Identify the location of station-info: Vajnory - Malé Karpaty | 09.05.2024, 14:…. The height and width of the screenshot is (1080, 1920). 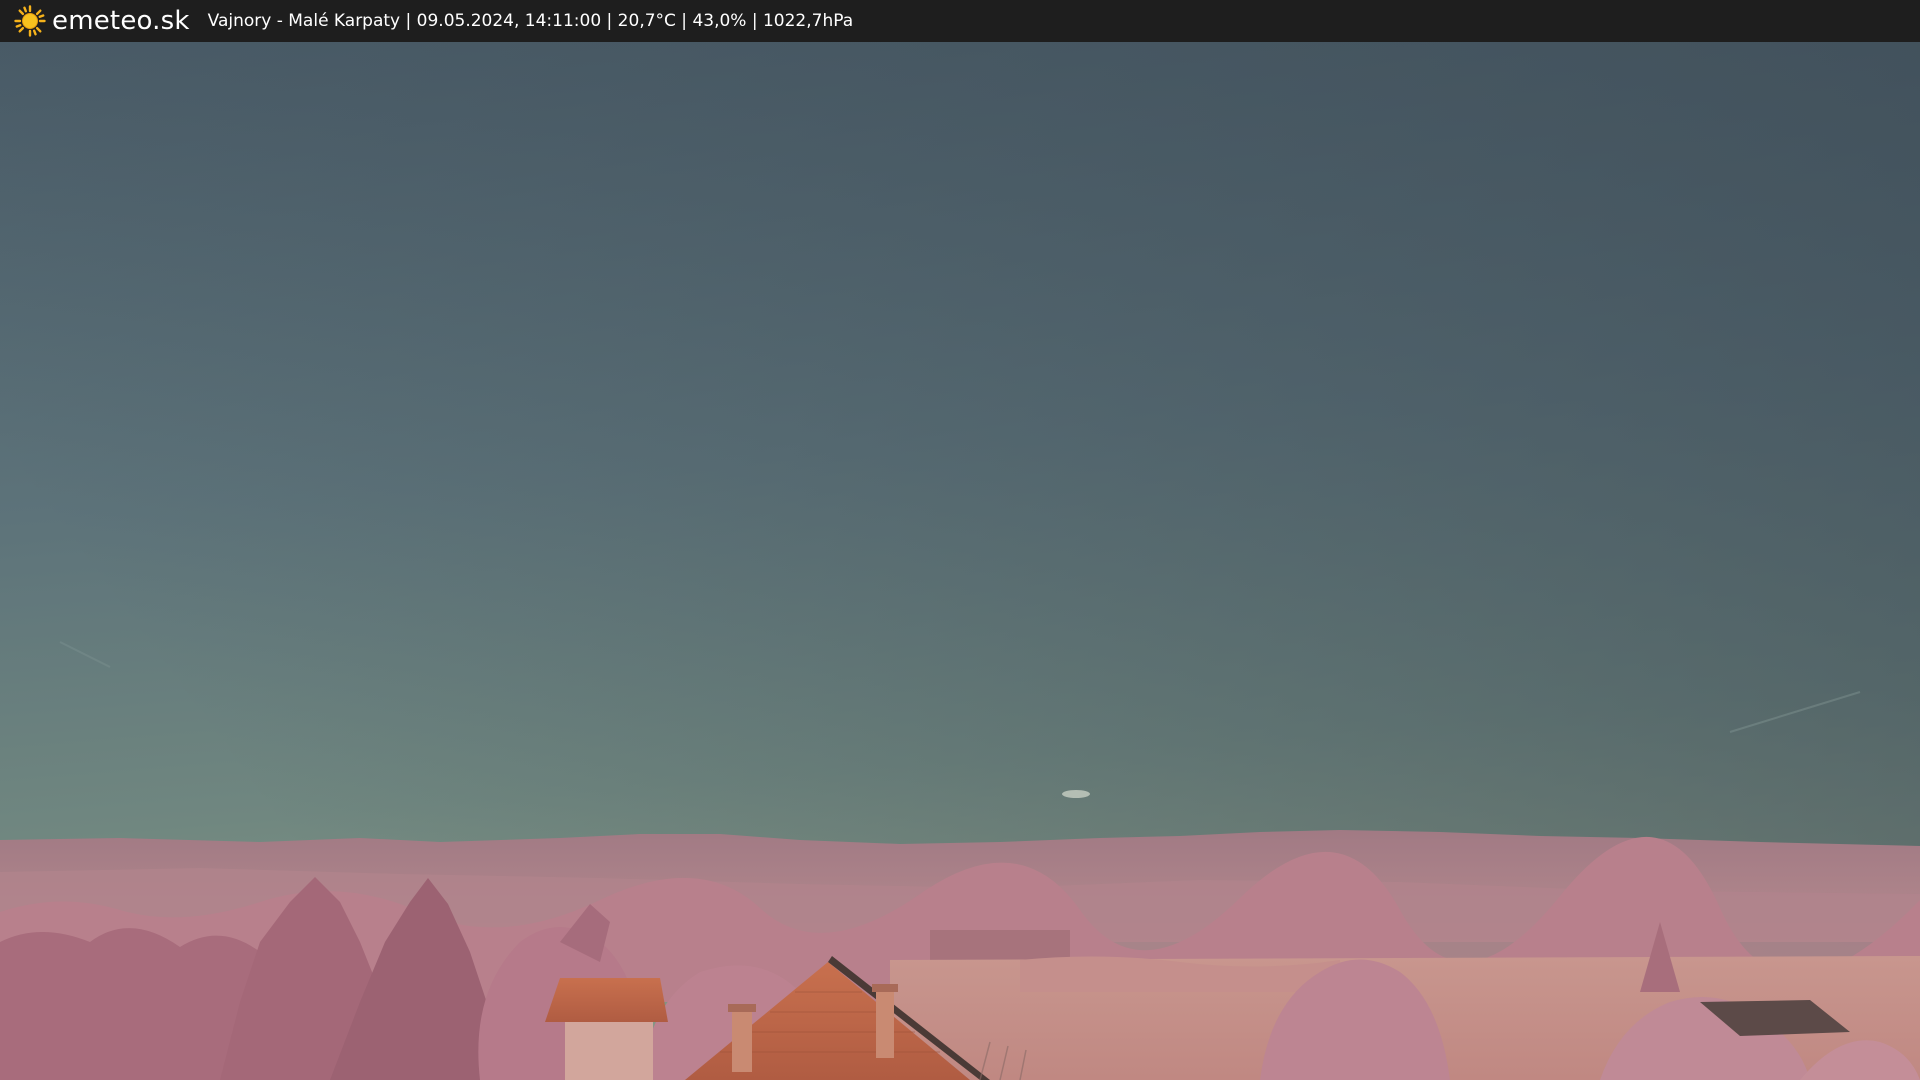
(530, 21).